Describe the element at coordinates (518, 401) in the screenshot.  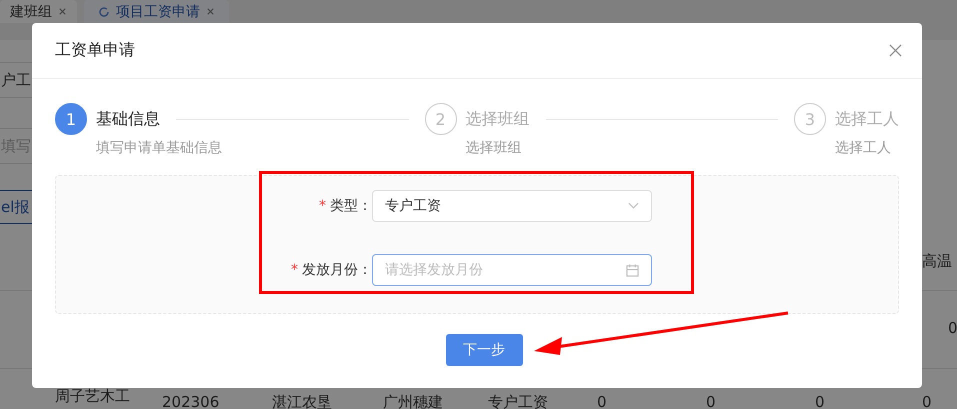
I see `table-cell: 专户工资` at that location.